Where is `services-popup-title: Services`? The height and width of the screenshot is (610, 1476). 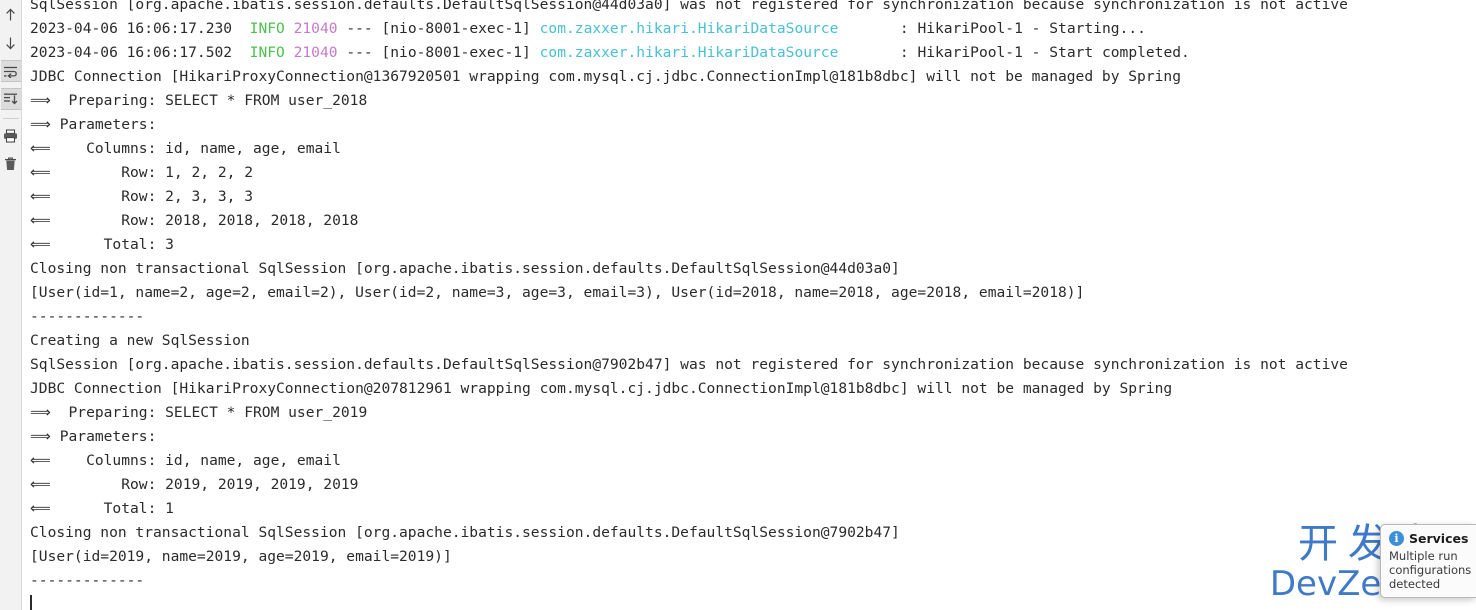
services-popup-title: Services is located at coordinates (1439, 538).